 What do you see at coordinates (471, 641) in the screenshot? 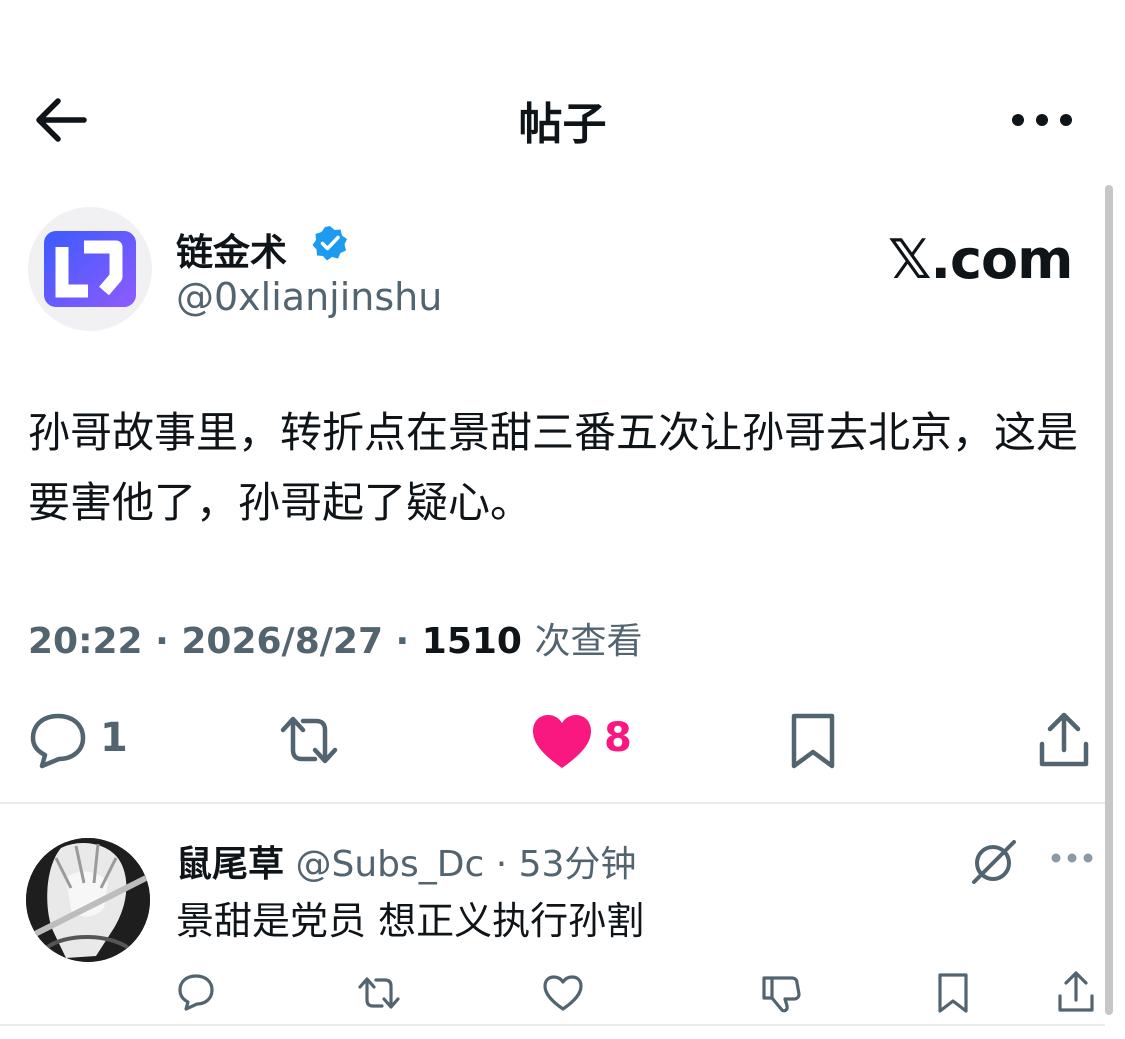
I see `view-count: 1510` at bounding box center [471, 641].